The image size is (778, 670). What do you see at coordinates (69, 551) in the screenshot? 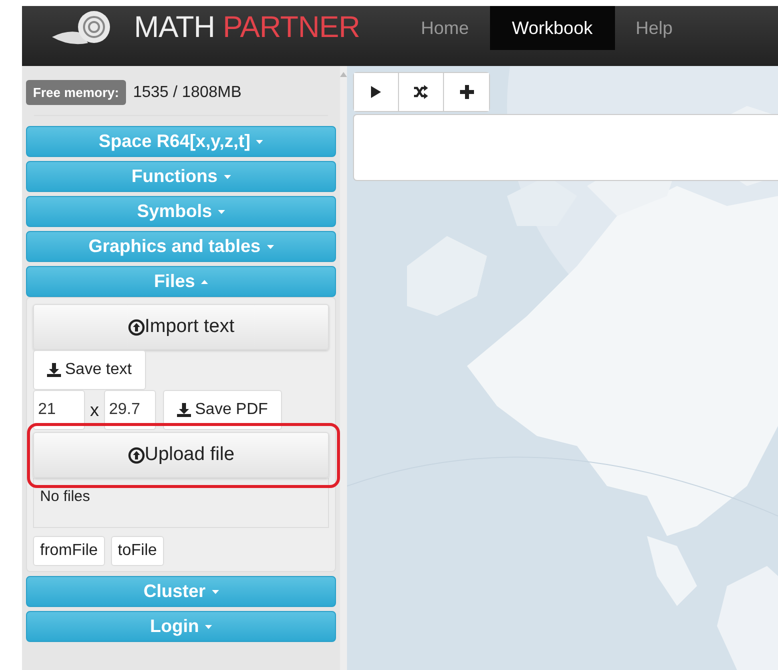
I see `file-button: fromFile` at bounding box center [69, 551].